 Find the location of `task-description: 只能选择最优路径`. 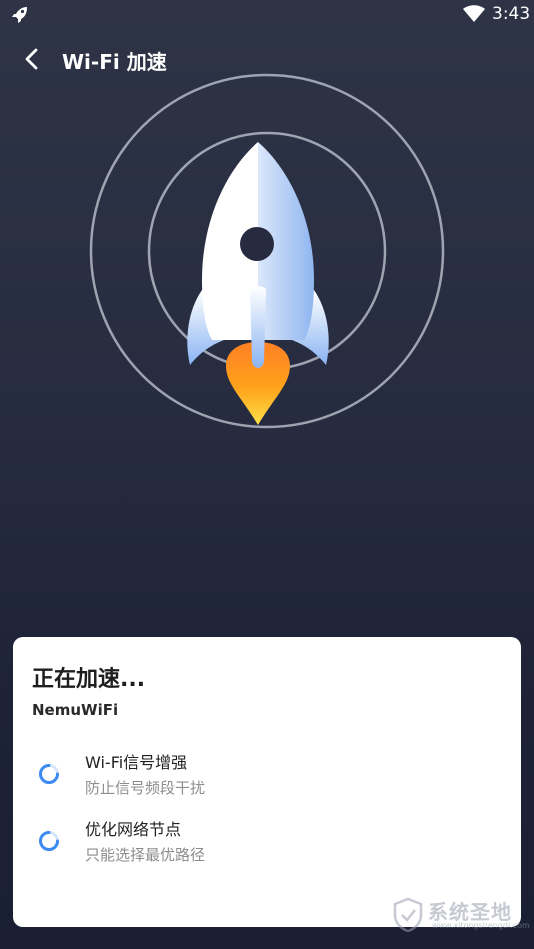

task-description: 只能选择最优路径 is located at coordinates (145, 855).